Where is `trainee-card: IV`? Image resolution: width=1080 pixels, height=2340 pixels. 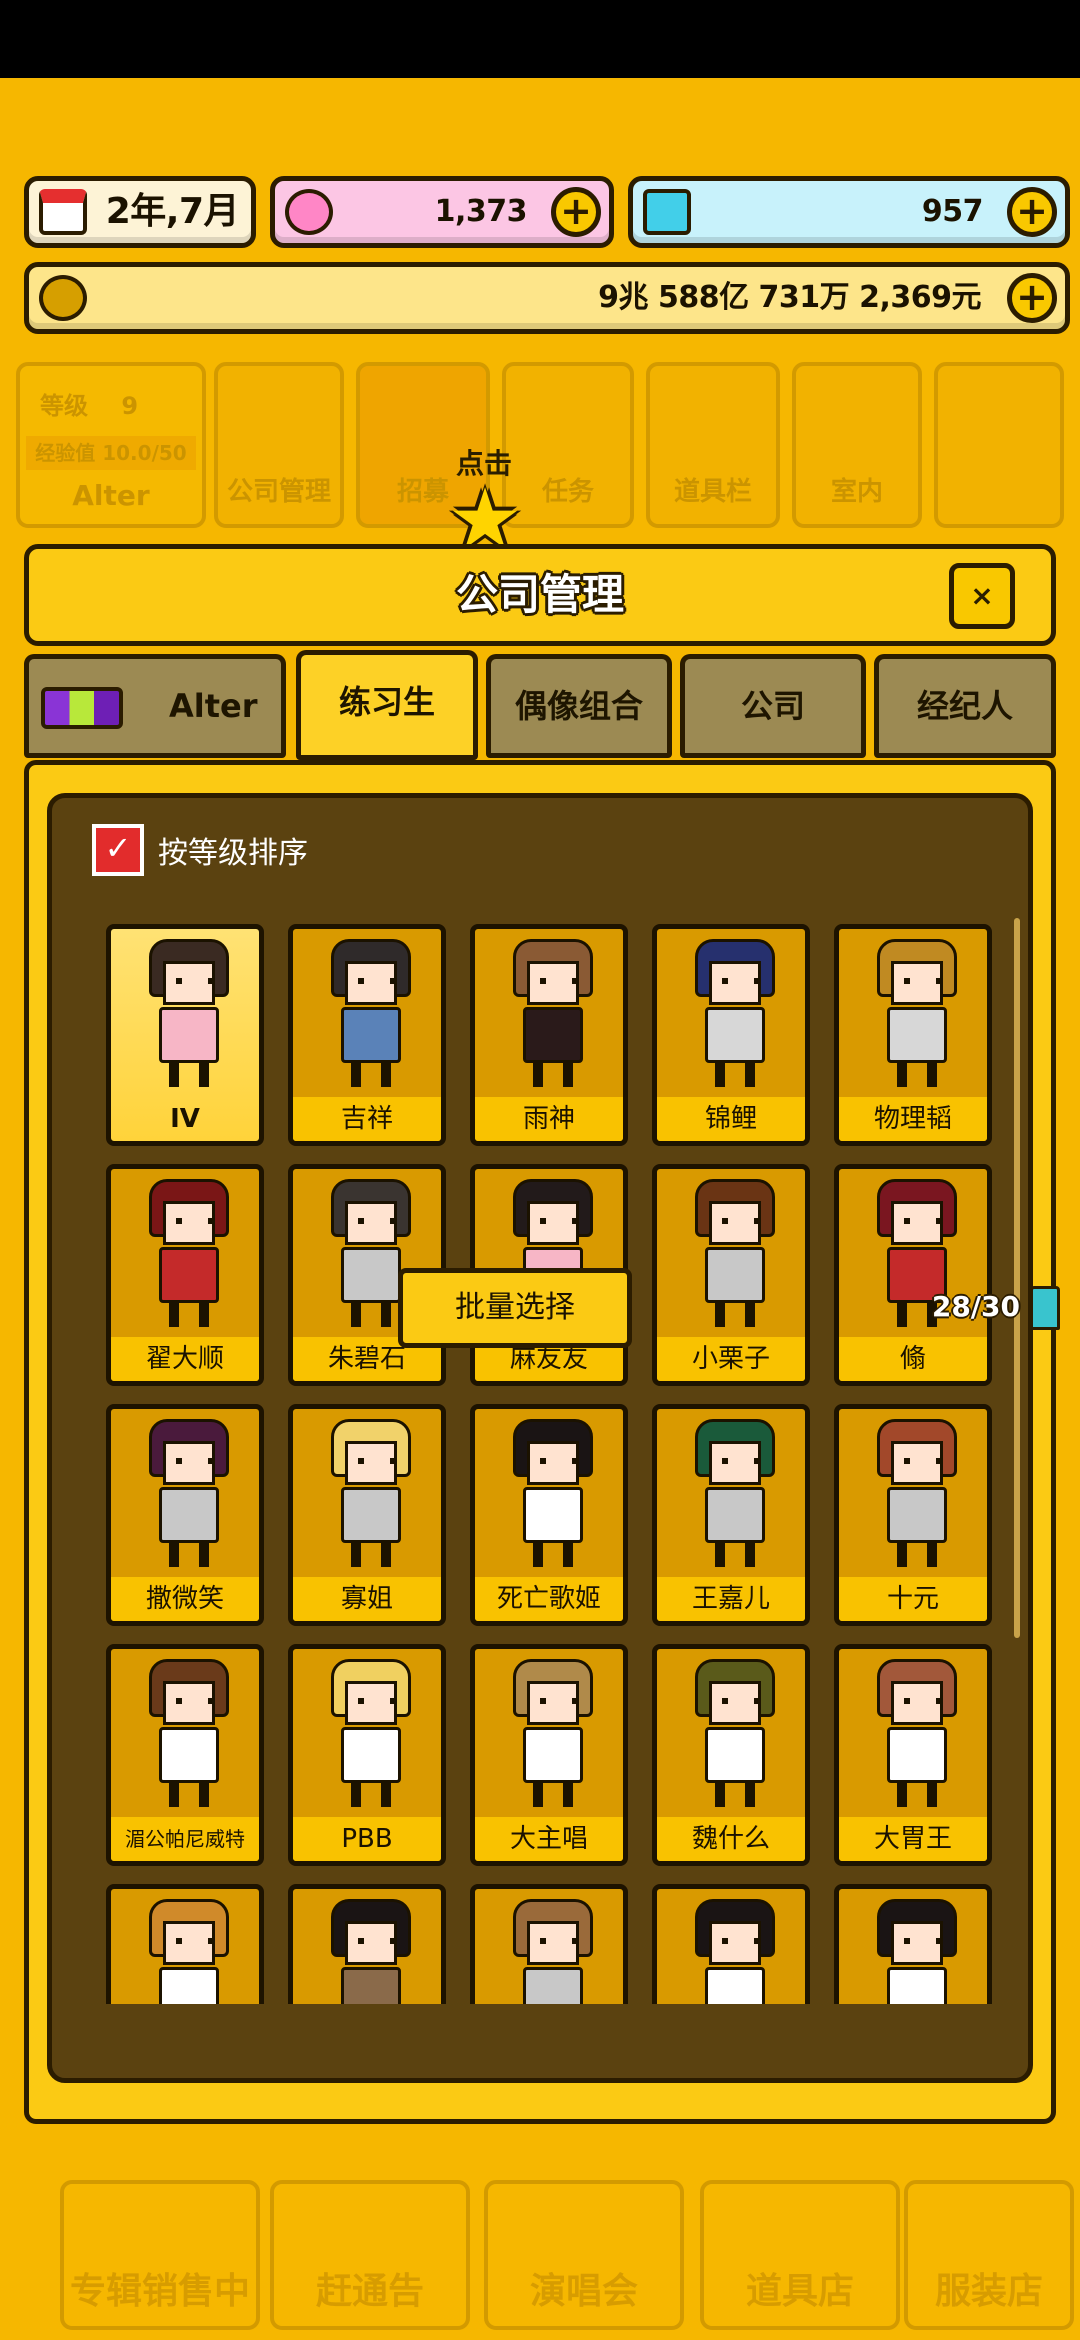 trainee-card: IV is located at coordinates (185, 1035).